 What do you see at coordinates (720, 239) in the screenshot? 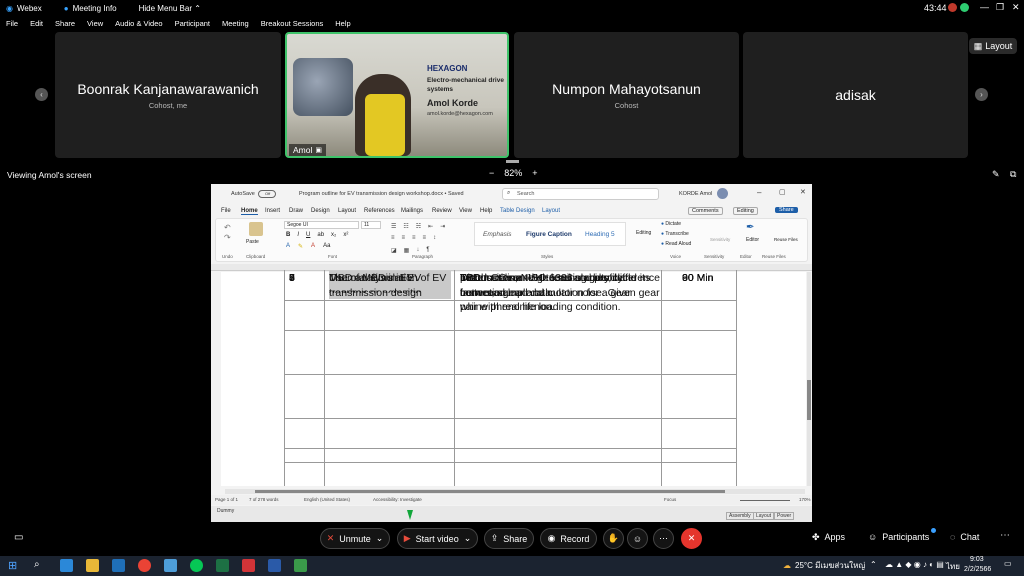
I see `sensitivity-button: Sensitivity` at bounding box center [720, 239].